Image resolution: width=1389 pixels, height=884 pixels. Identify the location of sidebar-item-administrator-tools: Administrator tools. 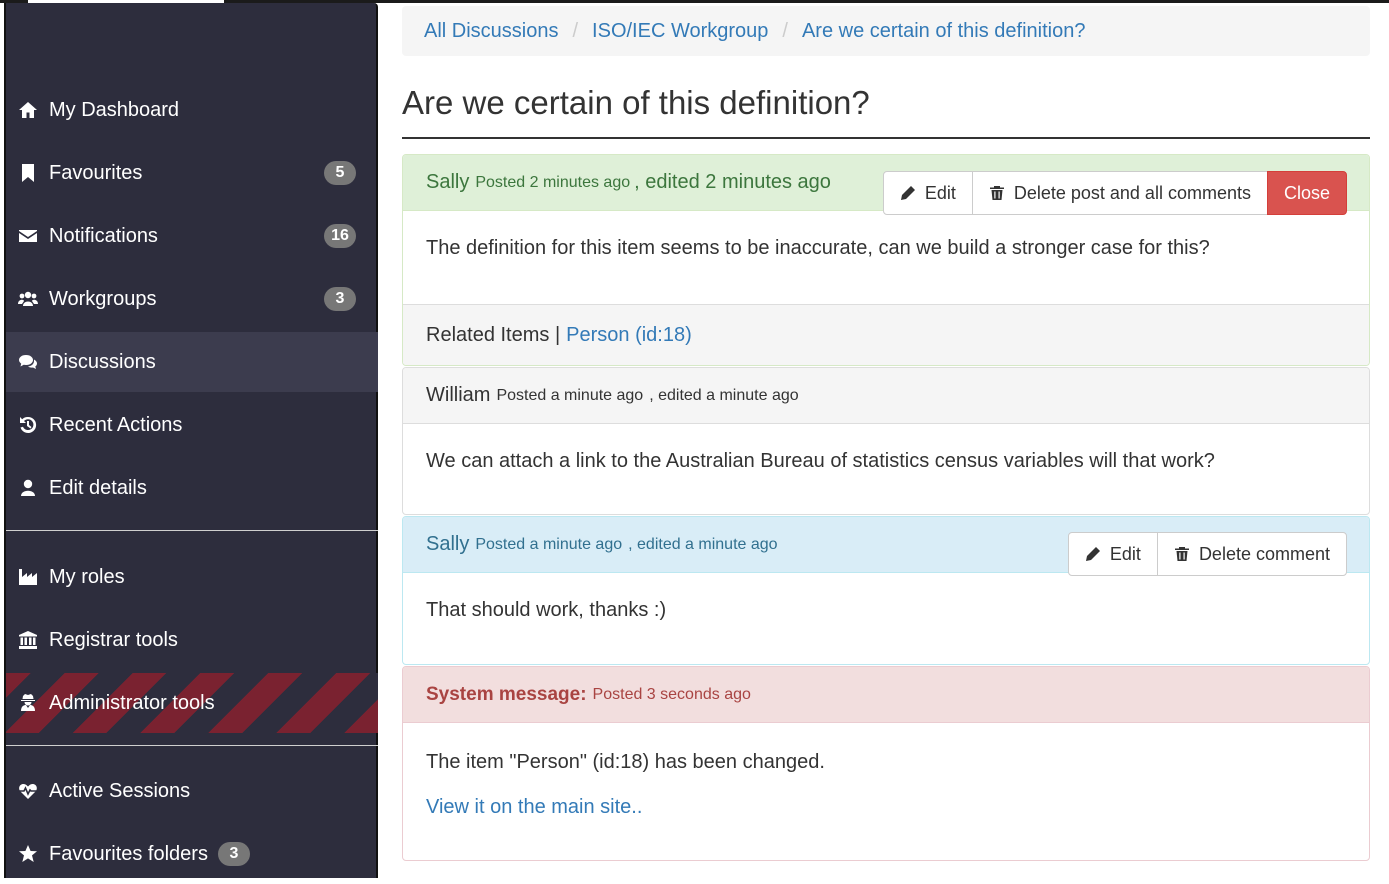
(192, 703).